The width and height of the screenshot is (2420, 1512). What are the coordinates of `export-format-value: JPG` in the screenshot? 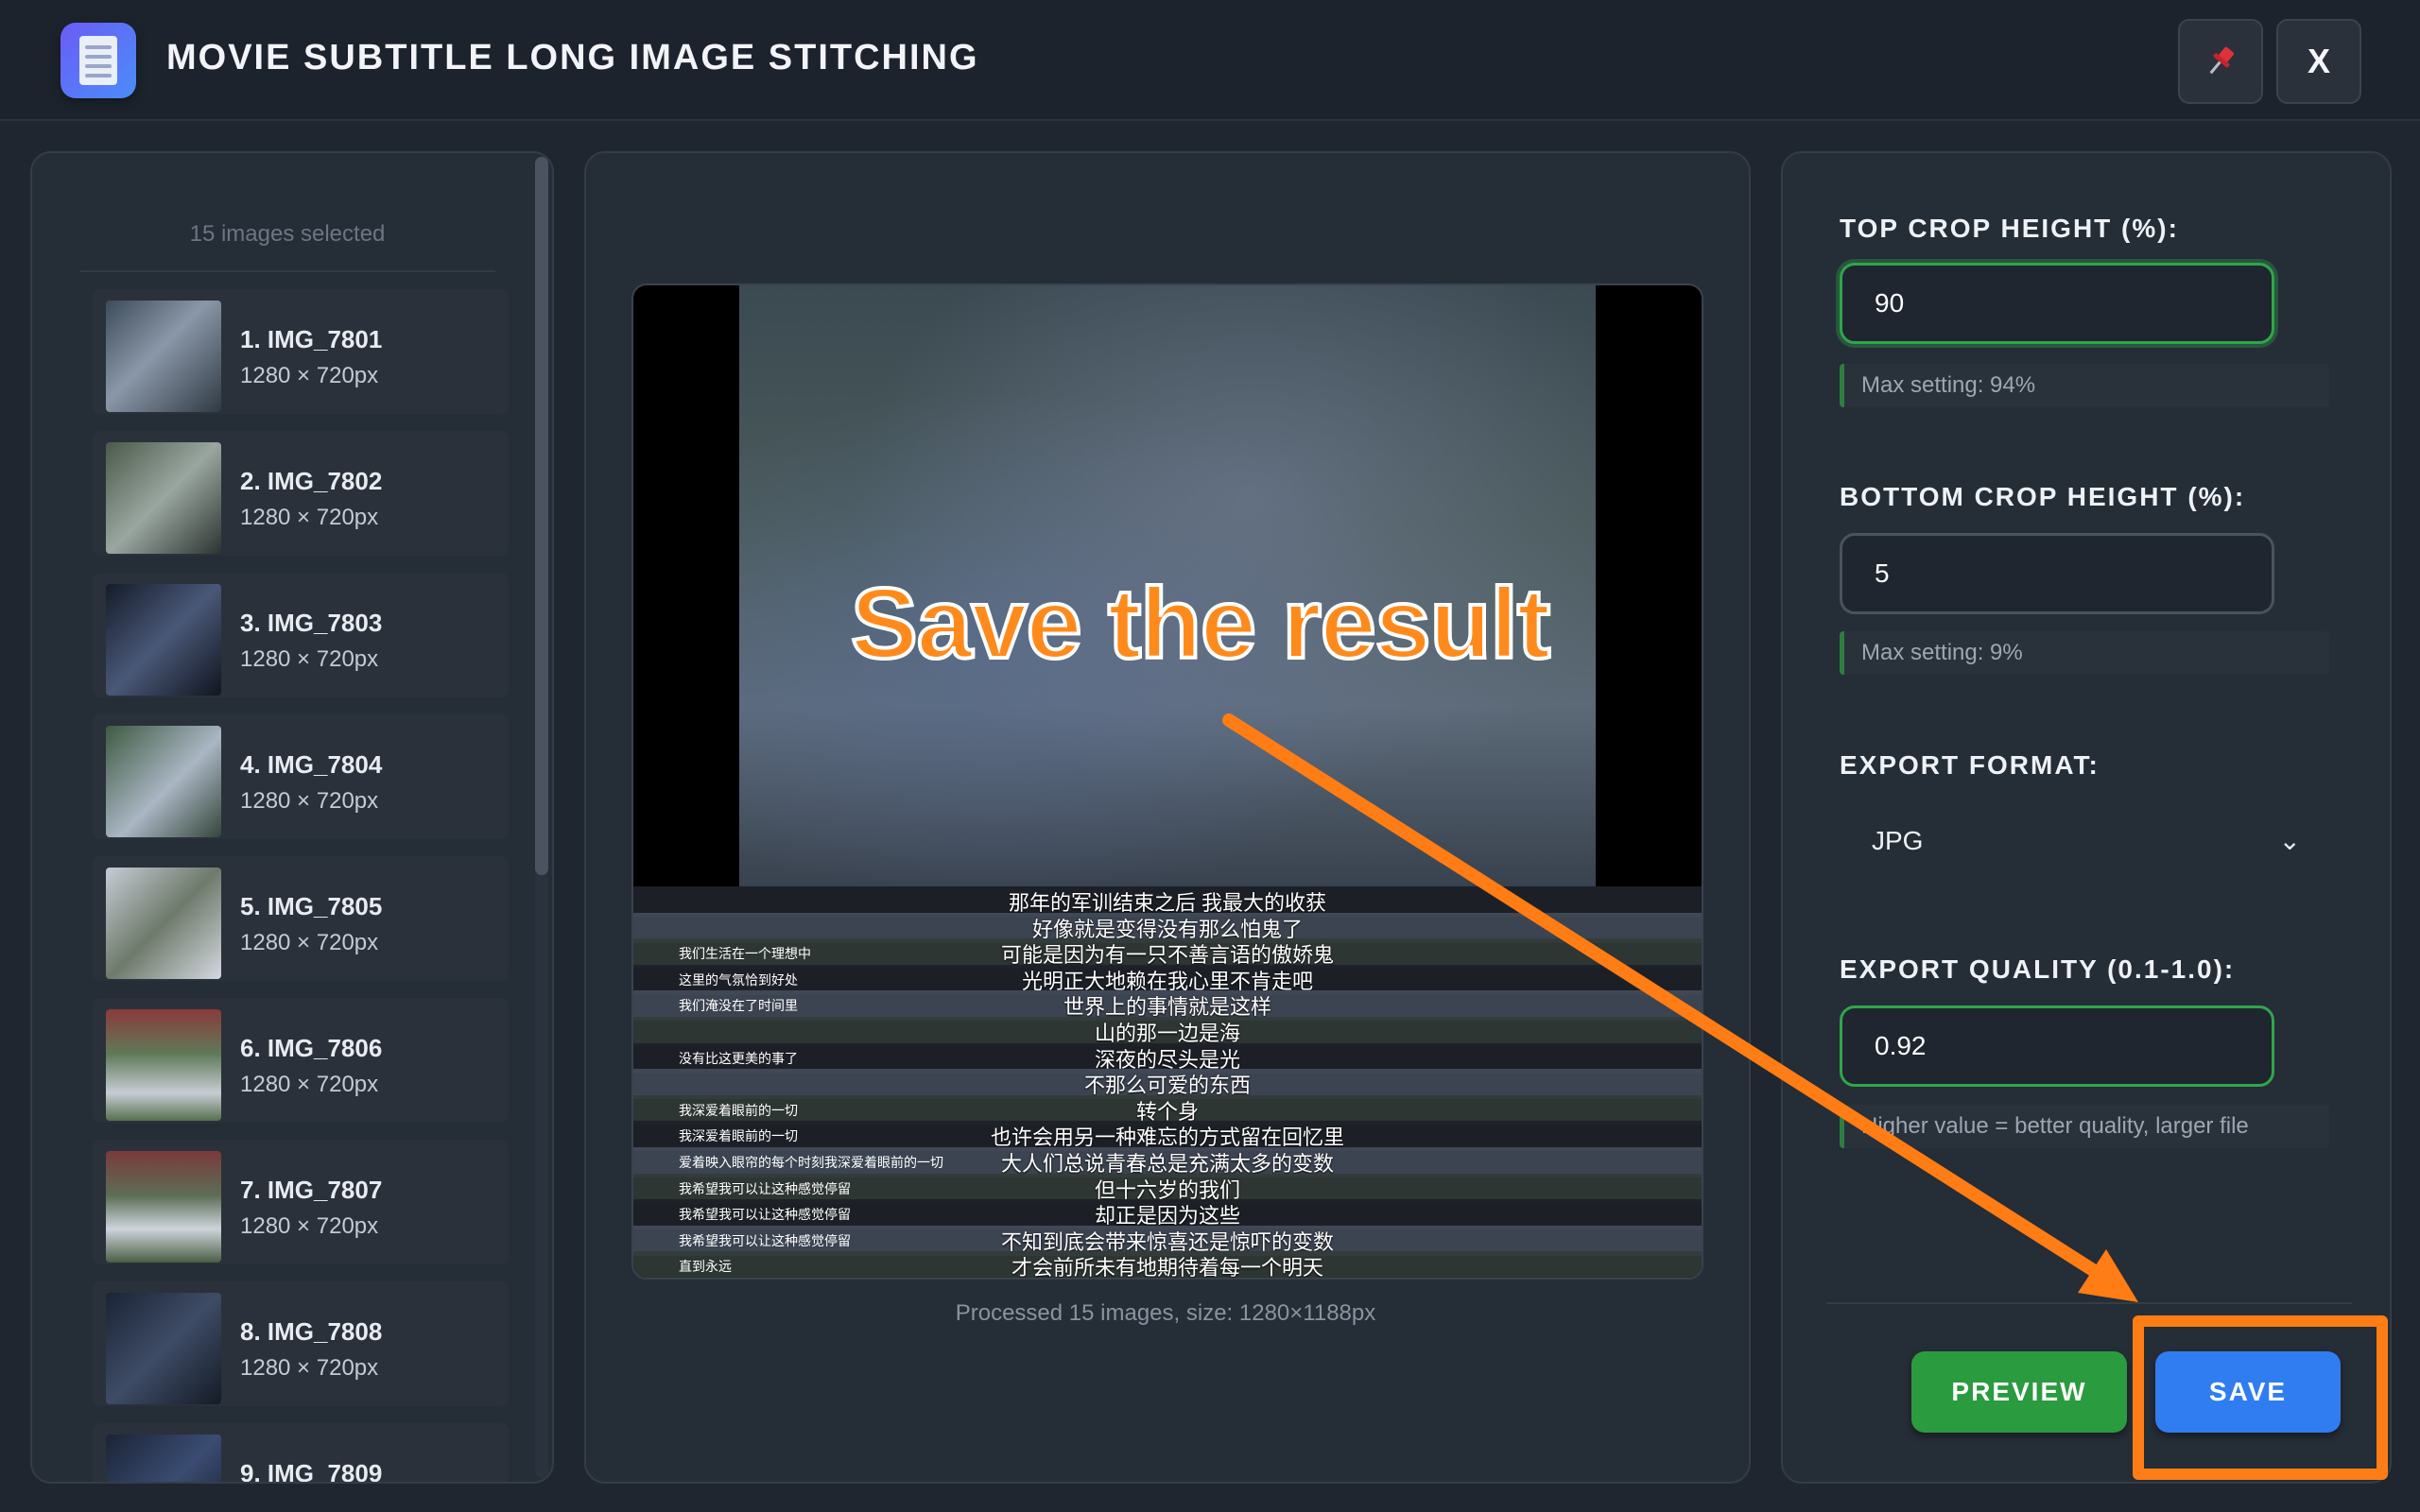 It's located at (1898, 840).